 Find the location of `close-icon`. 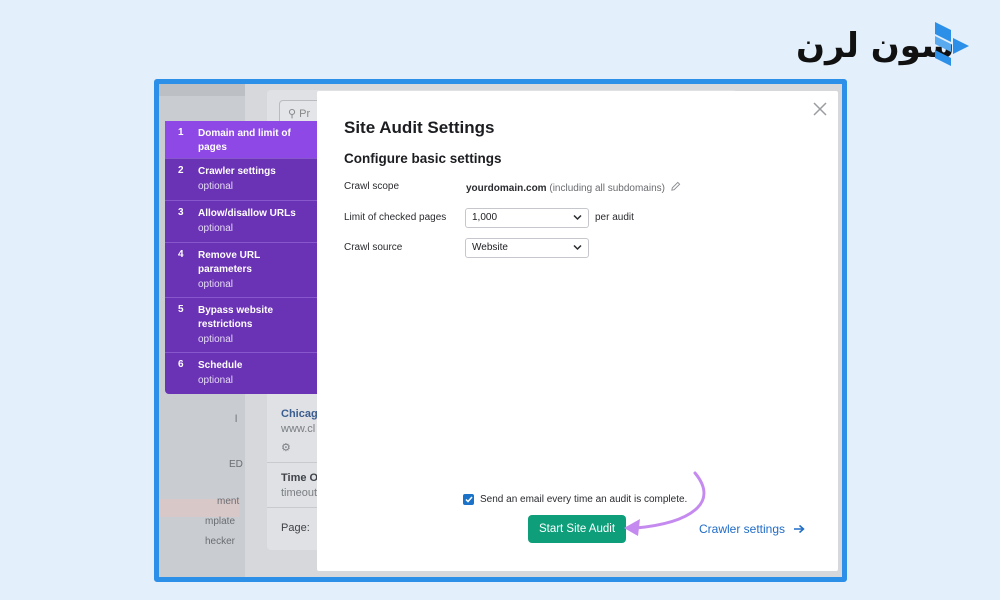

close-icon is located at coordinates (820, 109).